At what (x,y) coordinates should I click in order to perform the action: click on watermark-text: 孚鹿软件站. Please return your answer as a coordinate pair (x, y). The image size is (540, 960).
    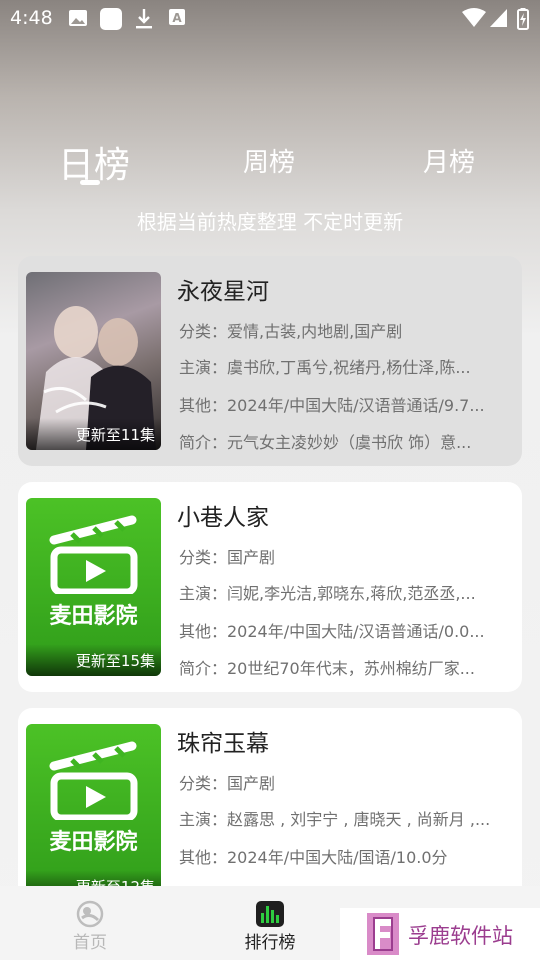
    Looking at the image, I should click on (460, 936).